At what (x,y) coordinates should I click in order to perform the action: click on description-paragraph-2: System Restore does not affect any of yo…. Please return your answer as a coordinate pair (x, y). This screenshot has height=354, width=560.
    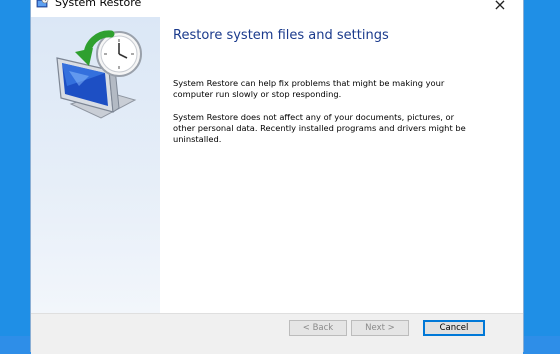
    Looking at the image, I should click on (319, 128).